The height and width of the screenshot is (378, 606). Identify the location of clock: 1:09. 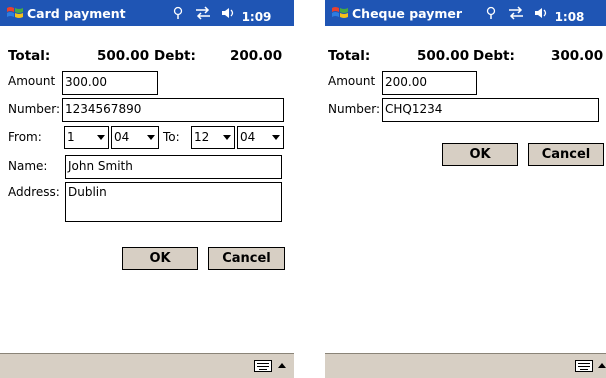
(257, 17).